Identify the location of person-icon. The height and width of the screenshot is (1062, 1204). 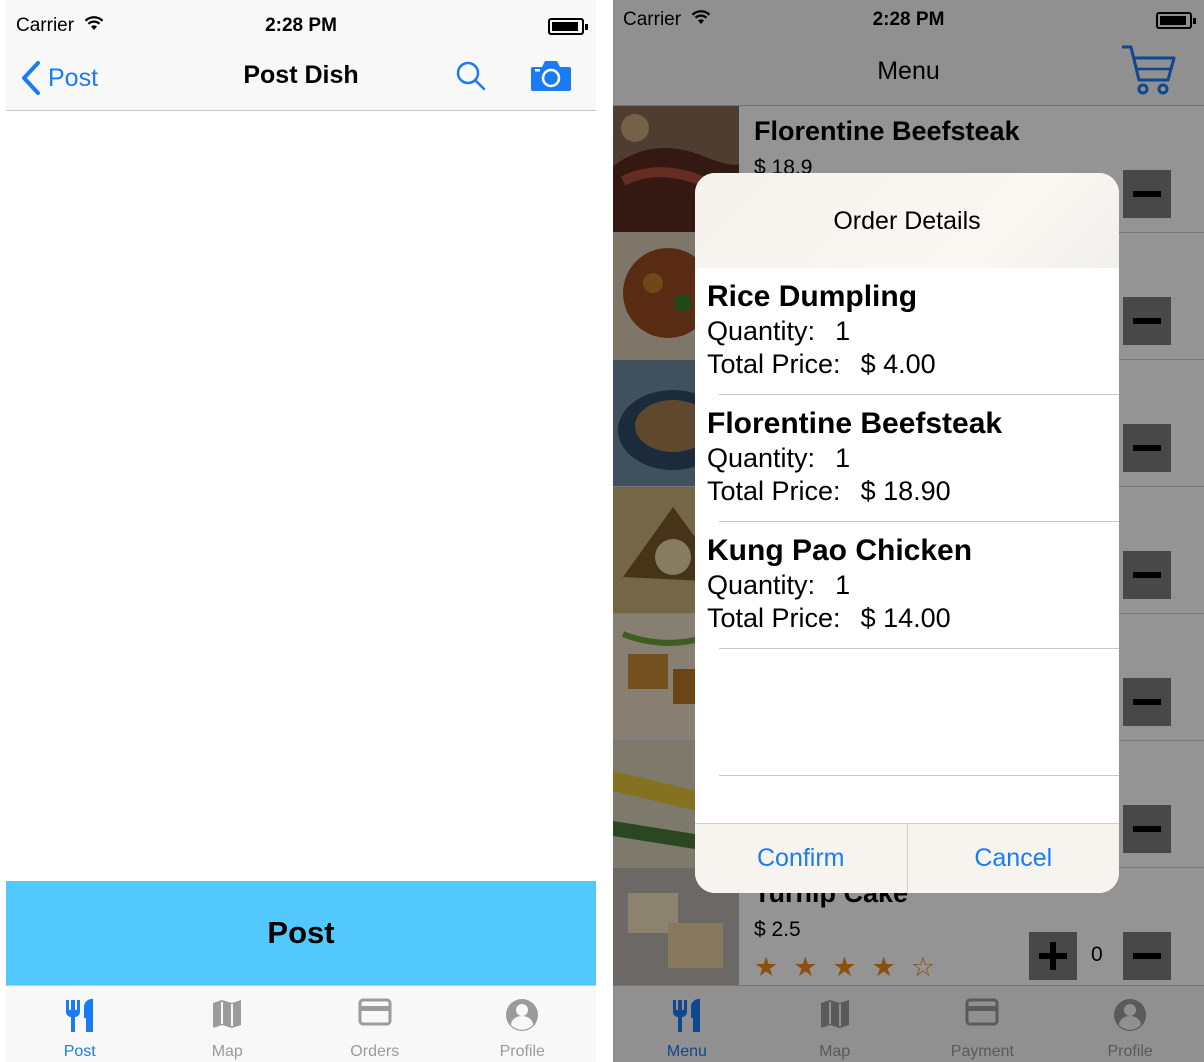
(522, 1015).